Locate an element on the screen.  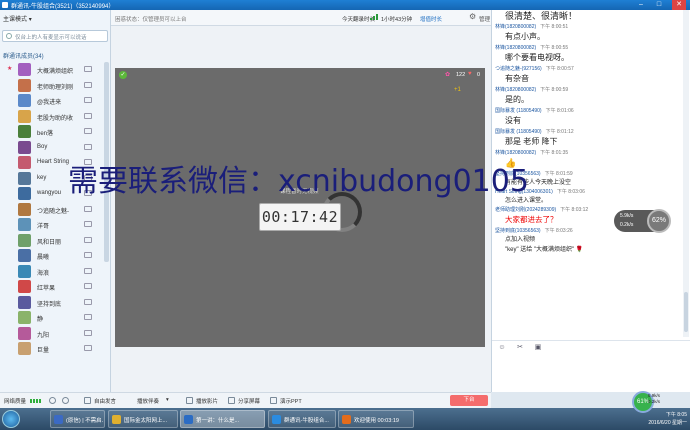
chat-scrollbar is located at coordinates (686, 173).